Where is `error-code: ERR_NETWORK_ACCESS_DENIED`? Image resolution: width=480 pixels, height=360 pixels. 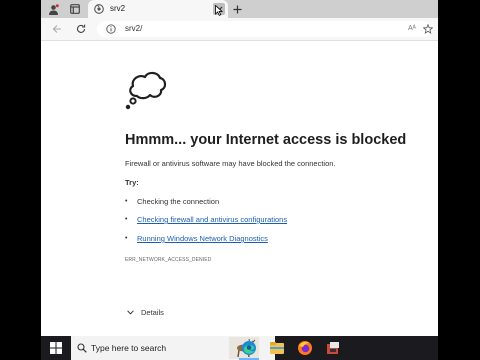
error-code: ERR_NETWORK_ACCESS_DENIED is located at coordinates (168, 260).